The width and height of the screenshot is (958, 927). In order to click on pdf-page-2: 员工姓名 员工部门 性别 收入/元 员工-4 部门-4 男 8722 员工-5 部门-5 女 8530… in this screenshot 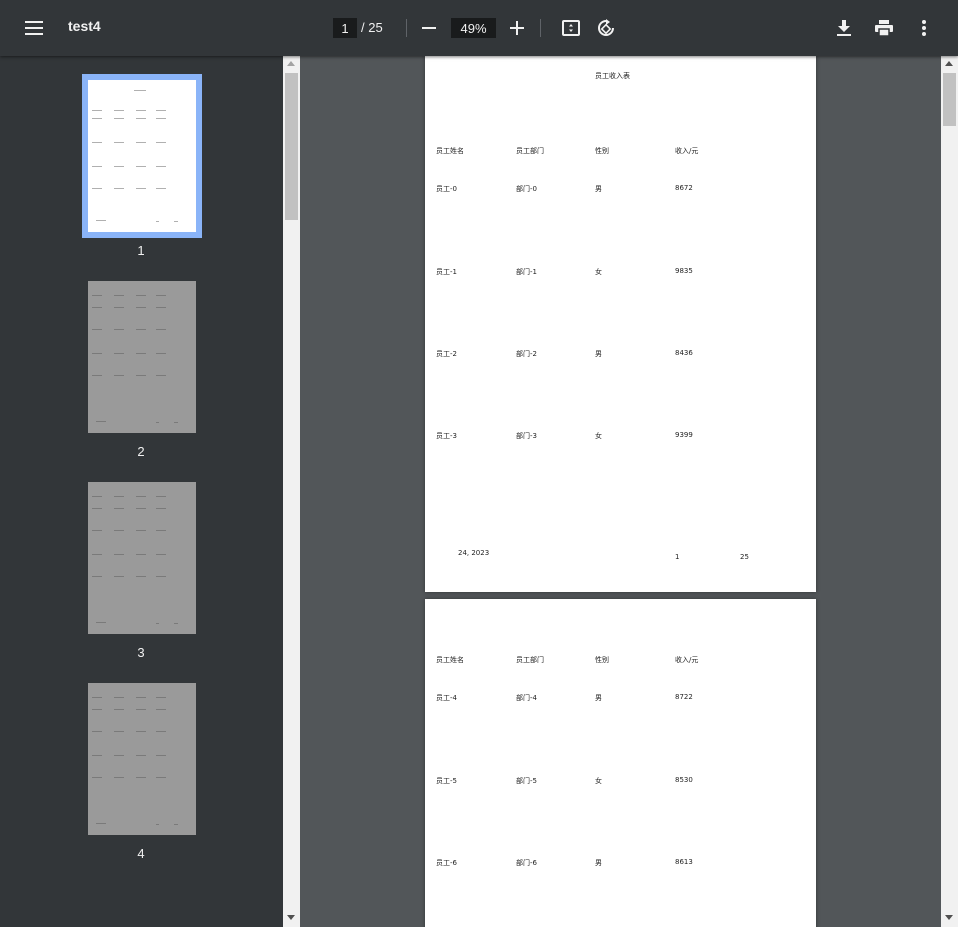, I will do `click(620, 763)`.